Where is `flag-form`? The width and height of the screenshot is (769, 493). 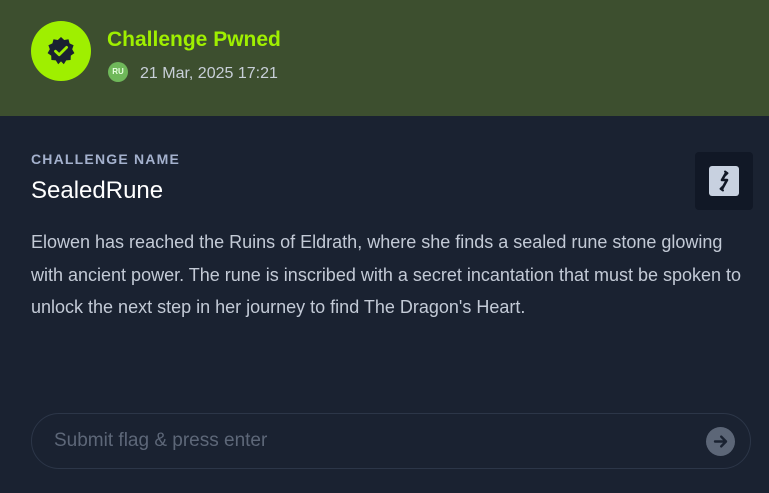
flag-form is located at coordinates (391, 441).